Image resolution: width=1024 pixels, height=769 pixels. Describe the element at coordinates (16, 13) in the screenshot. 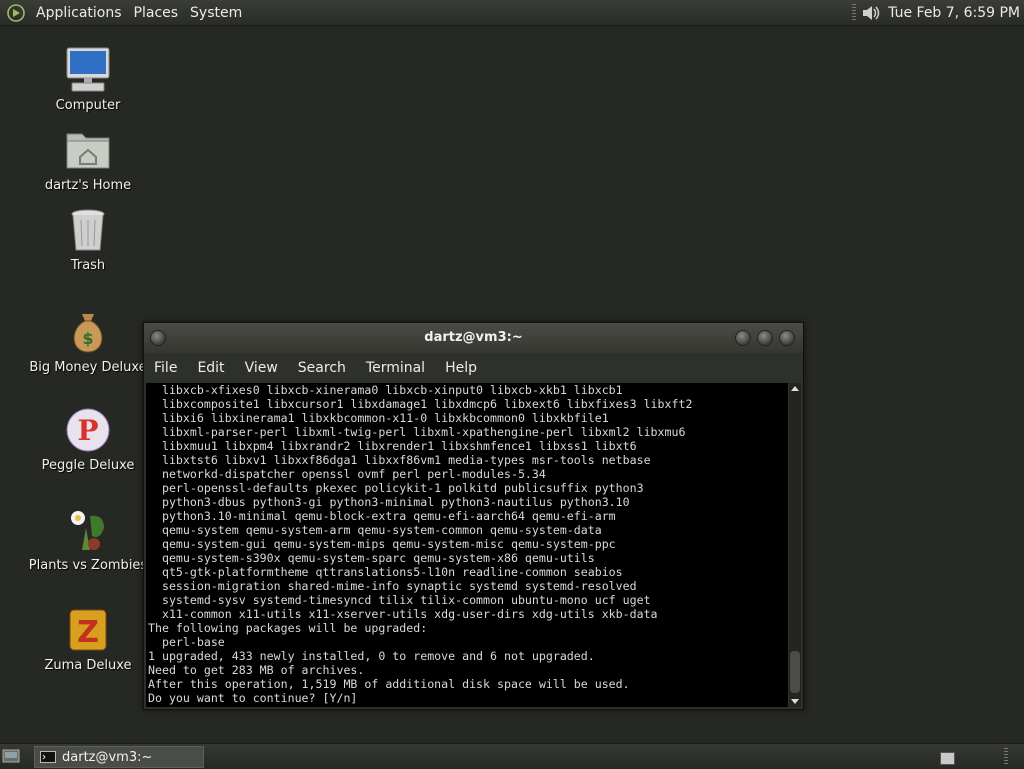

I see `gnome-foot-icon` at that location.